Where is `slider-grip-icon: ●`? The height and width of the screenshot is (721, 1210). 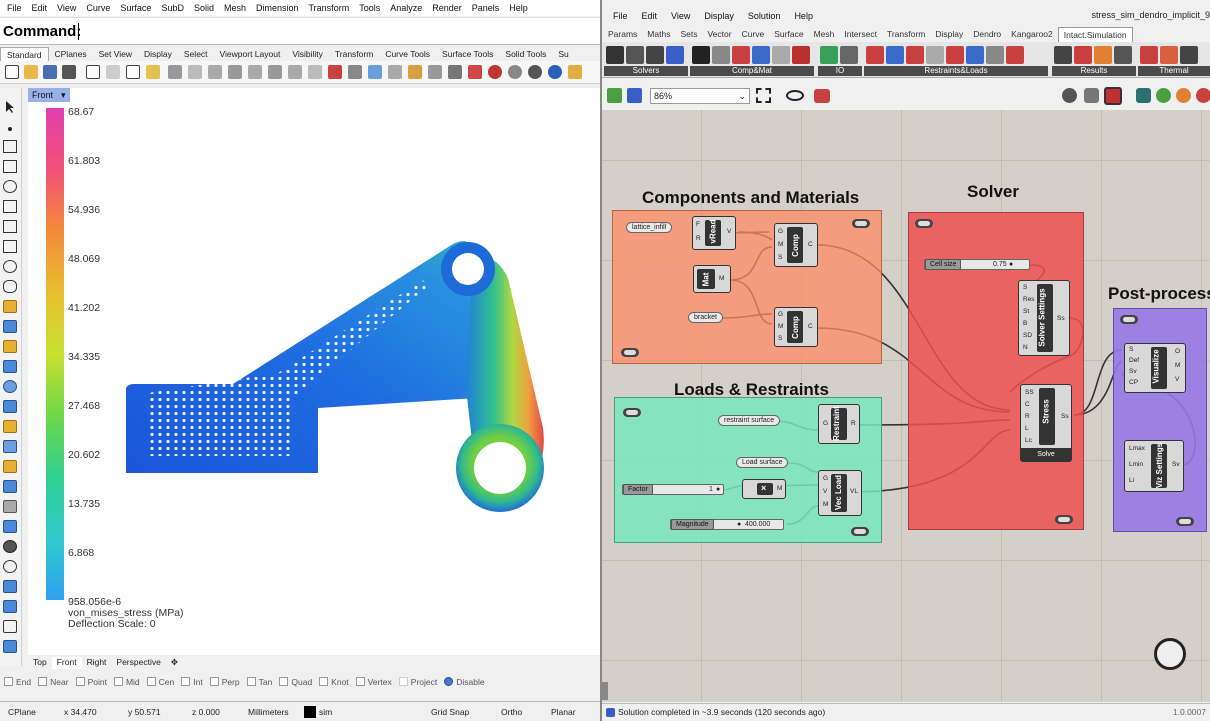 slider-grip-icon: ● is located at coordinates (718, 489).